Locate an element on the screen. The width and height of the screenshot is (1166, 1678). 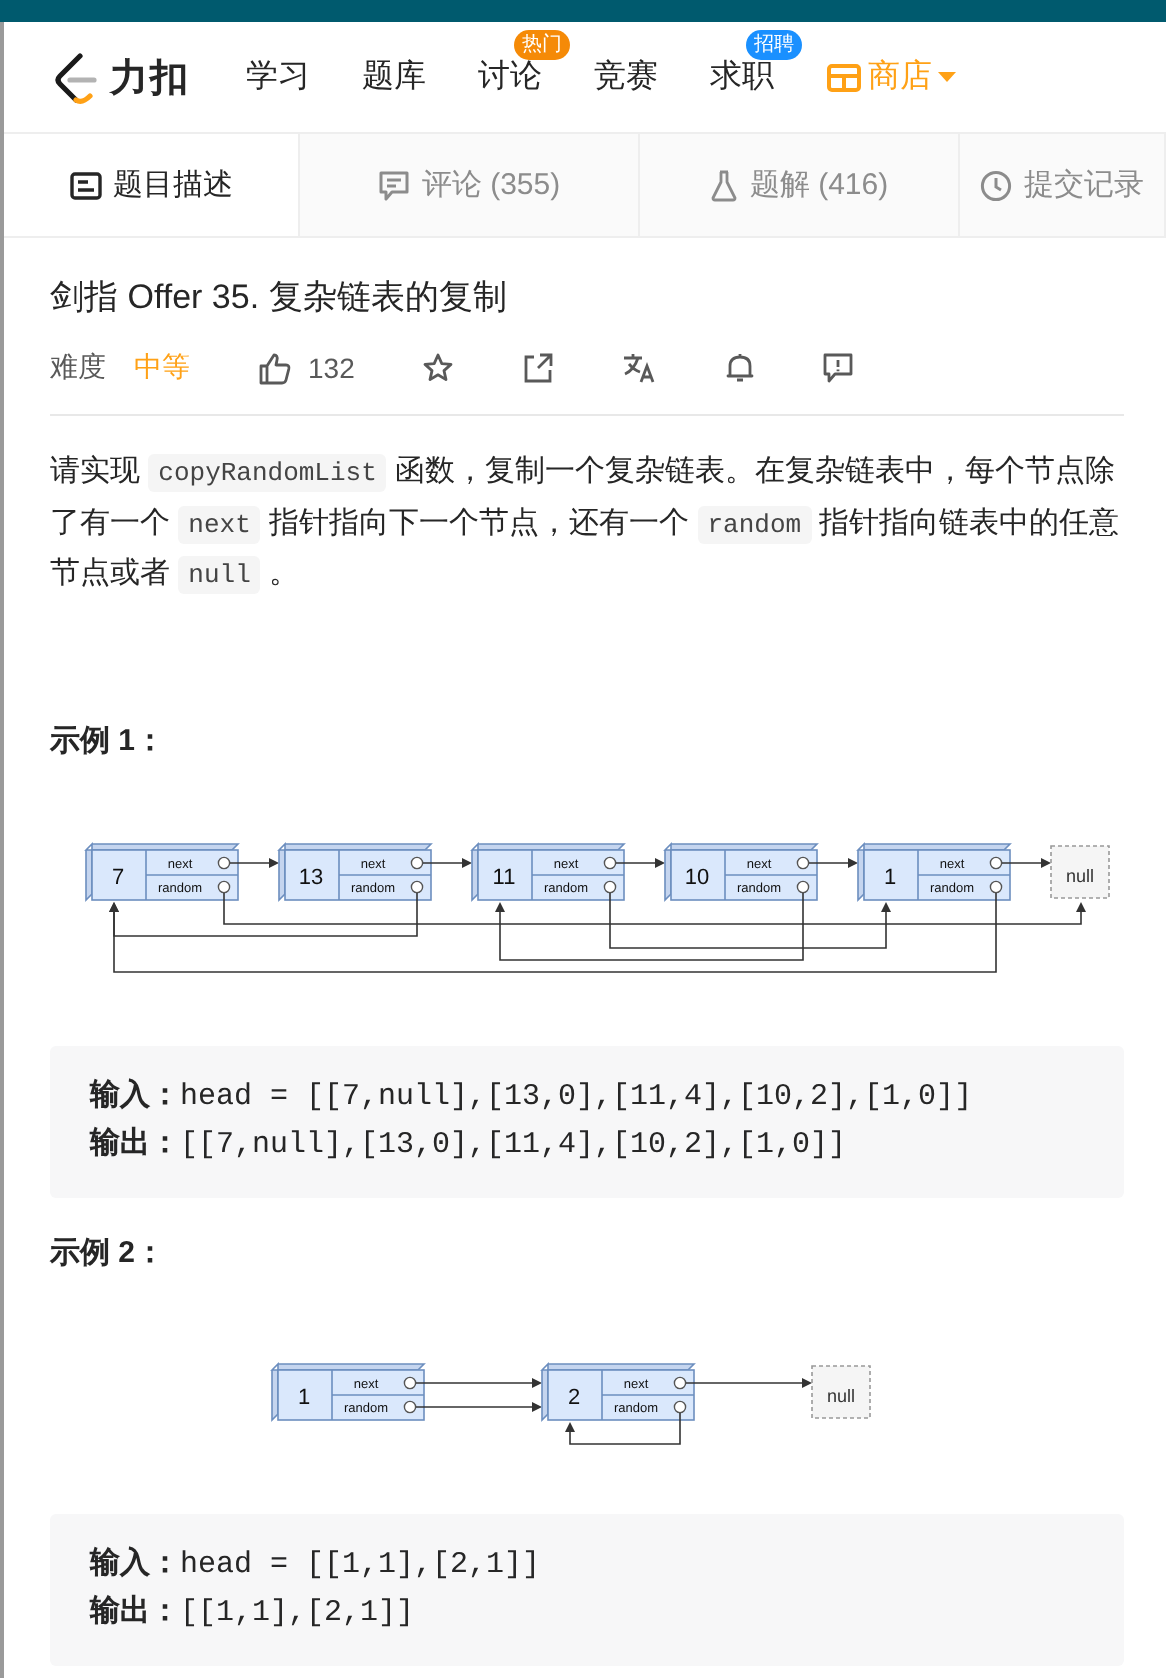
translate-icon is located at coordinates (640, 368).